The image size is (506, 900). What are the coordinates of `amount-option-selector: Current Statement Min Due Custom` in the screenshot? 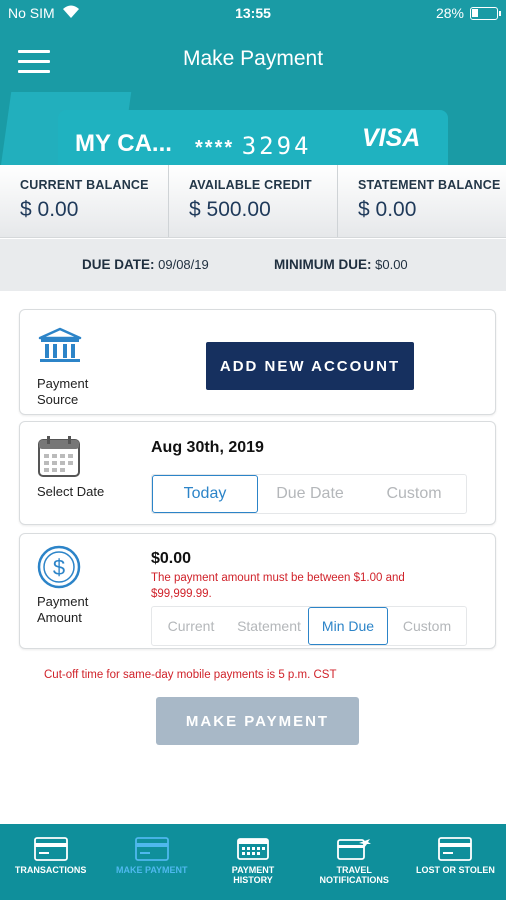 It's located at (309, 626).